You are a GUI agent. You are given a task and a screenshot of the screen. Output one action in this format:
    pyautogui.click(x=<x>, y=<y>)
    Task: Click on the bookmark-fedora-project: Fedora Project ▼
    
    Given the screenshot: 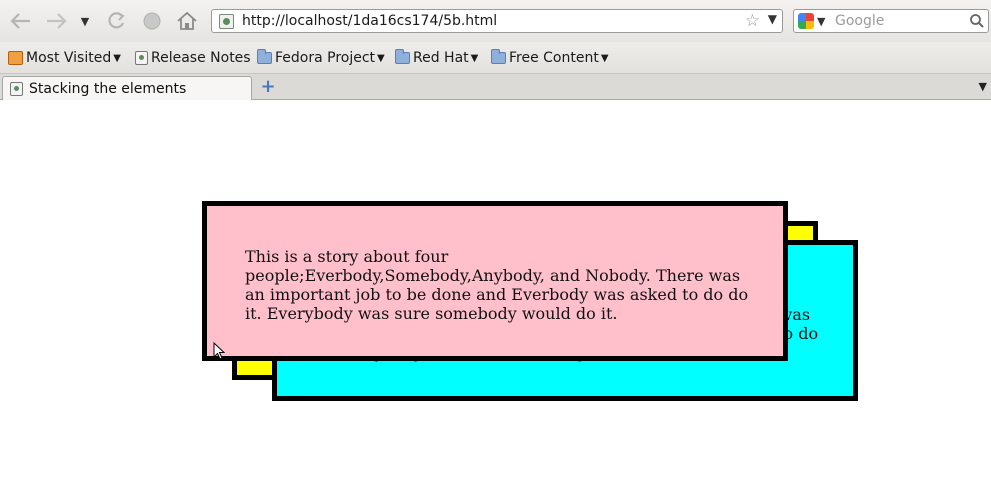 What is the action you would take?
    pyautogui.click(x=321, y=58)
    